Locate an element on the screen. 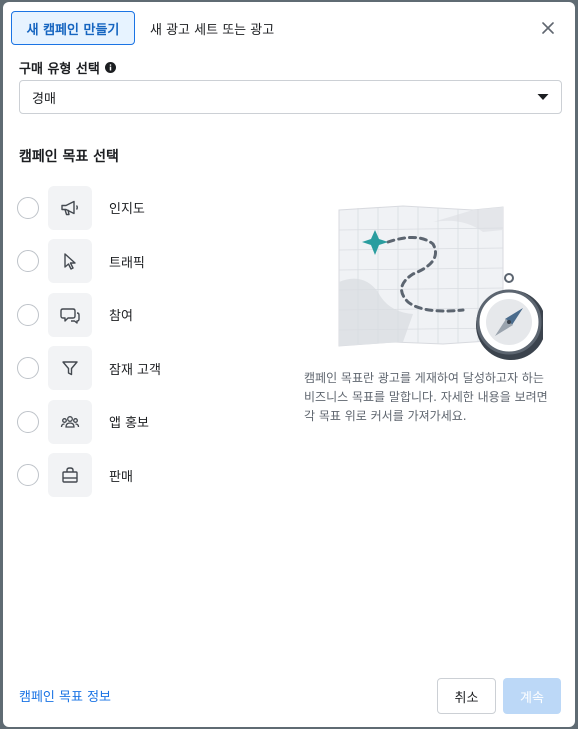 The image size is (578, 729). objective-label: 판매 is located at coordinates (121, 477).